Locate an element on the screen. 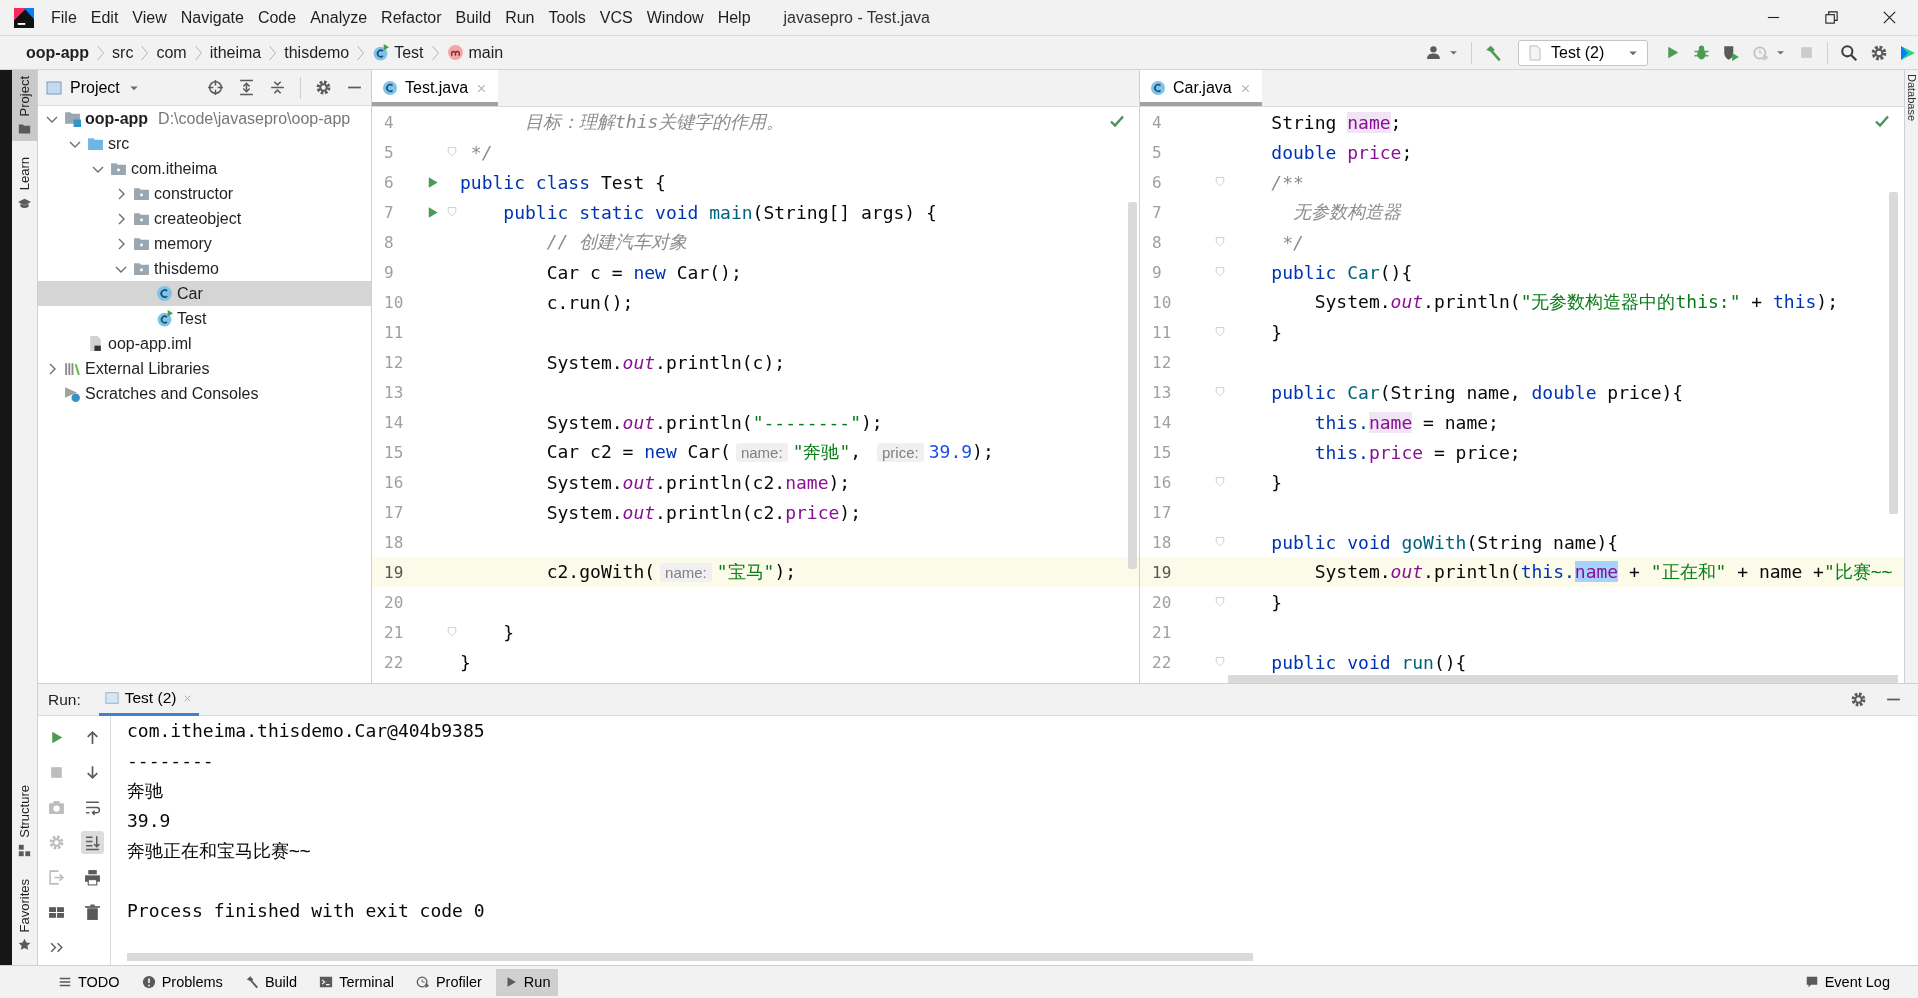  run-tab: Test (2) is located at coordinates (149, 699).